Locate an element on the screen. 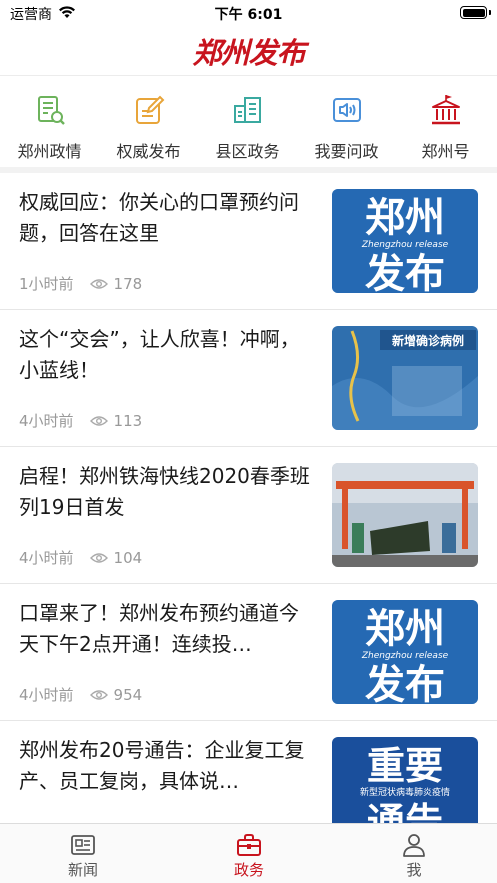 The width and height of the screenshot is (497, 883). tab-me: 我 is located at coordinates (414, 853).